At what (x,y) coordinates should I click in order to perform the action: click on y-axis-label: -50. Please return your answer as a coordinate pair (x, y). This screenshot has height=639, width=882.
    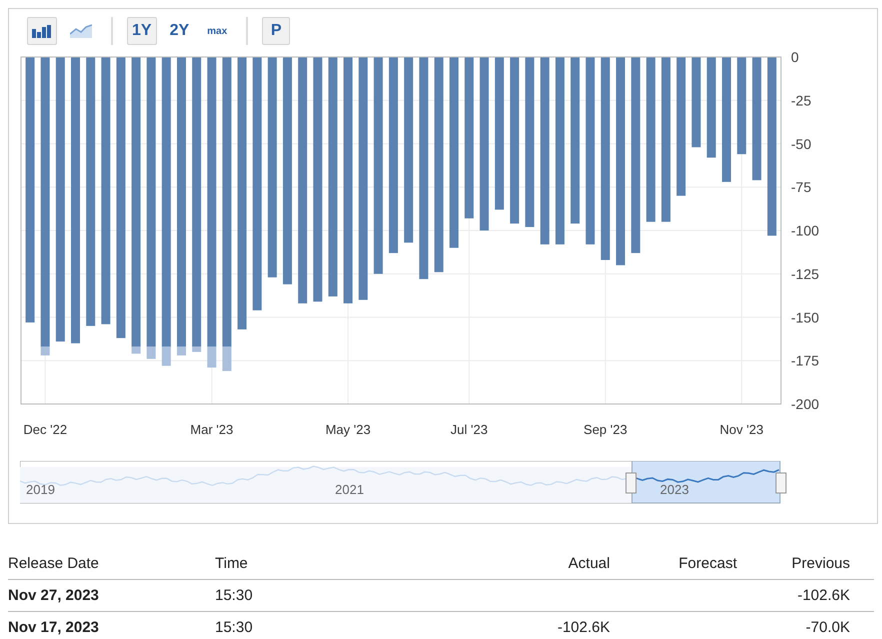
    Looking at the image, I should click on (801, 144).